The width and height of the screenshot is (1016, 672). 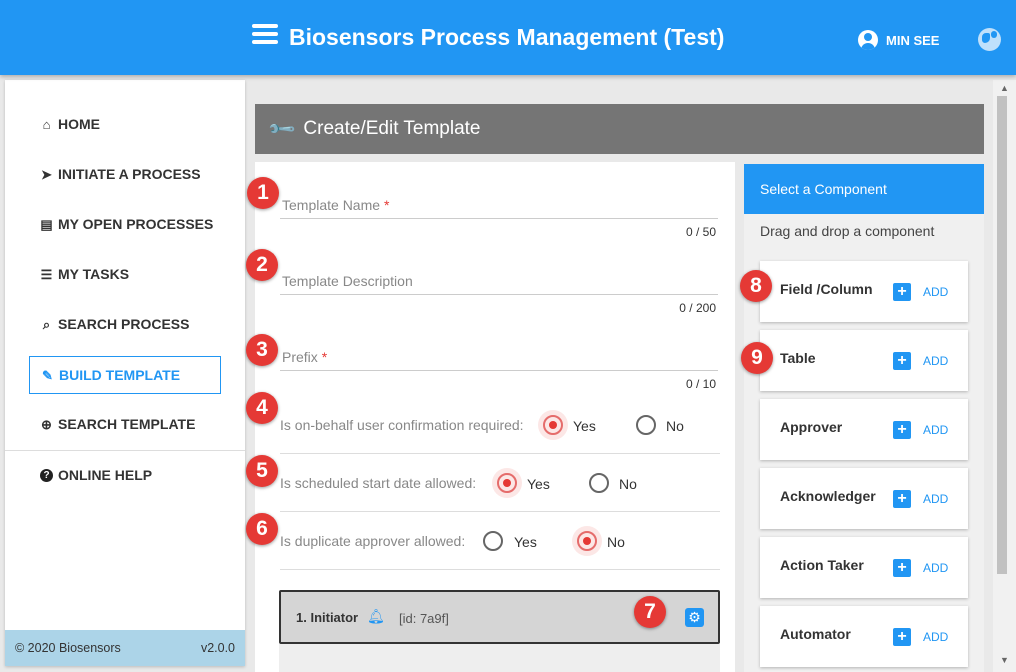 What do you see at coordinates (499, 208) in the screenshot?
I see `template-name-field: Template Name *` at bounding box center [499, 208].